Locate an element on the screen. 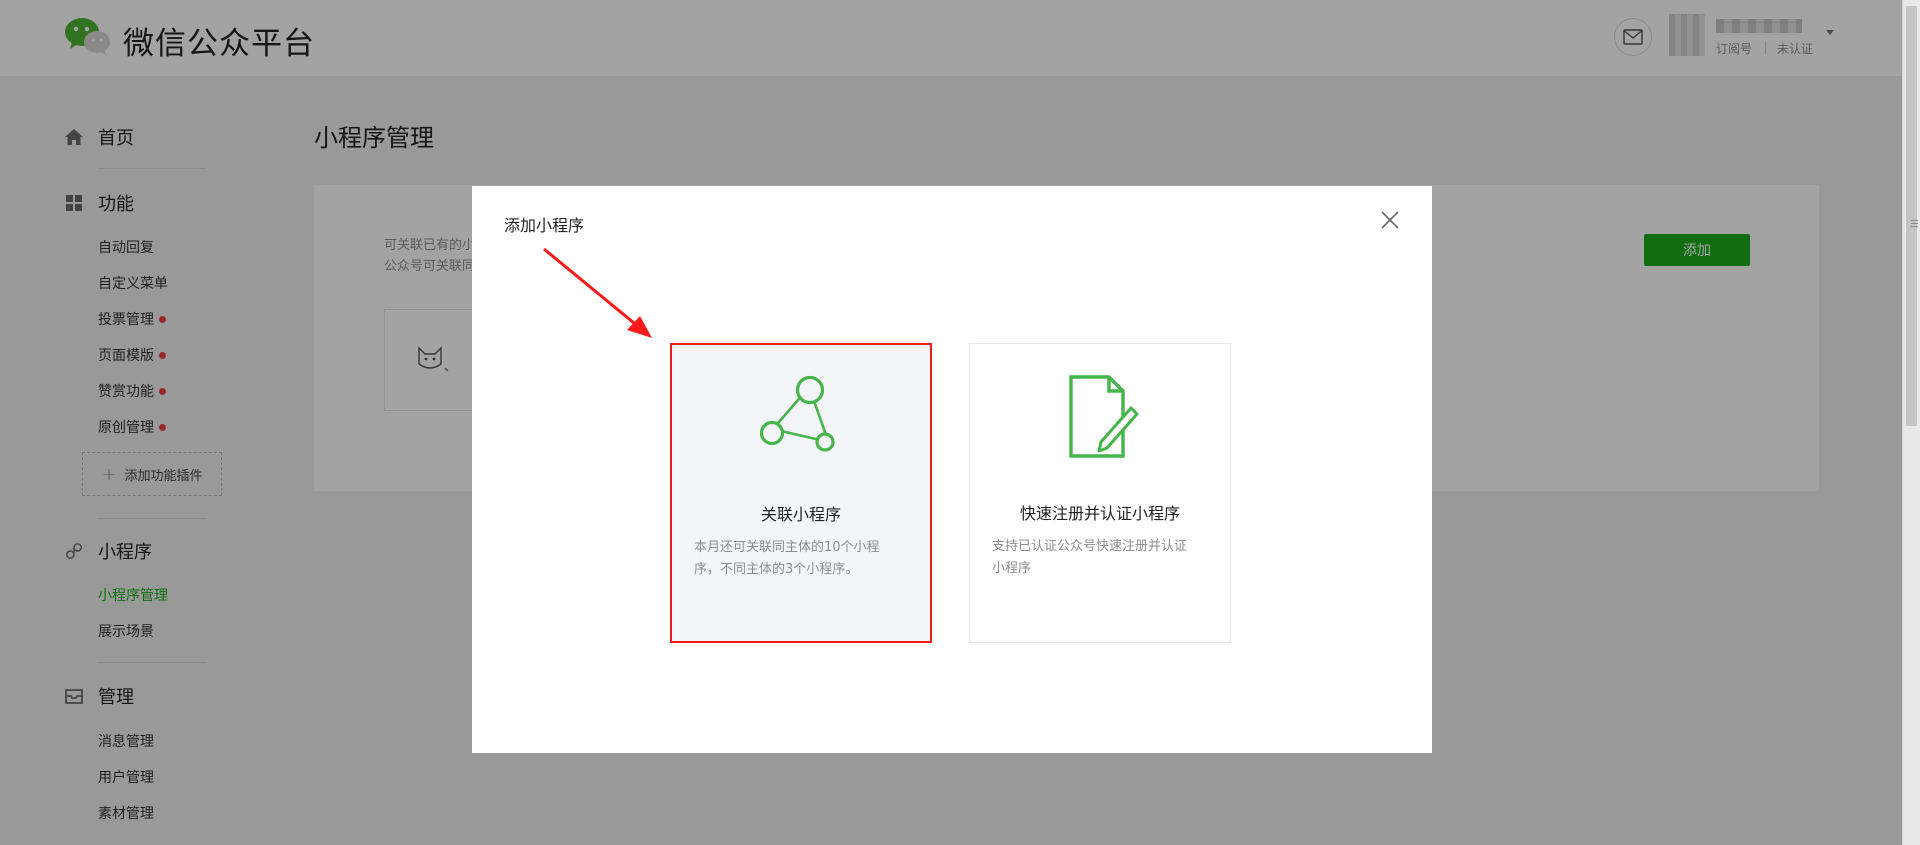 This screenshot has width=1920, height=845. scrollbar-thumb is located at coordinates (1912, 216).